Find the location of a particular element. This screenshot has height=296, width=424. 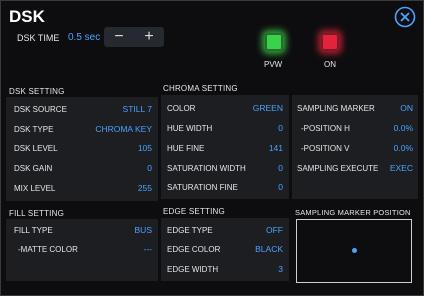

dsk-time-value: 0.5 sec is located at coordinates (84, 37).